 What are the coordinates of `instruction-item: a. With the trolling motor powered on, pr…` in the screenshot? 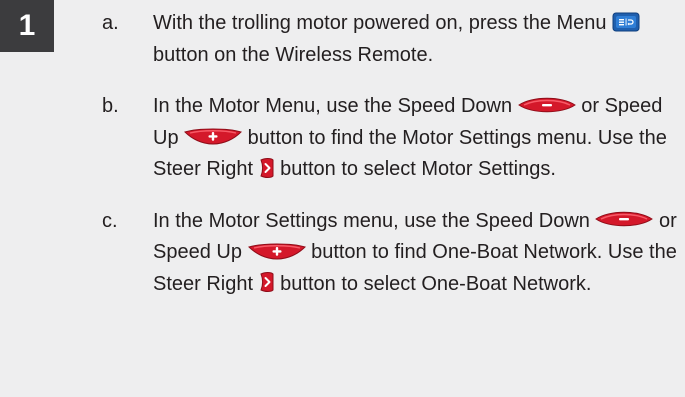 It's located at (392, 39).